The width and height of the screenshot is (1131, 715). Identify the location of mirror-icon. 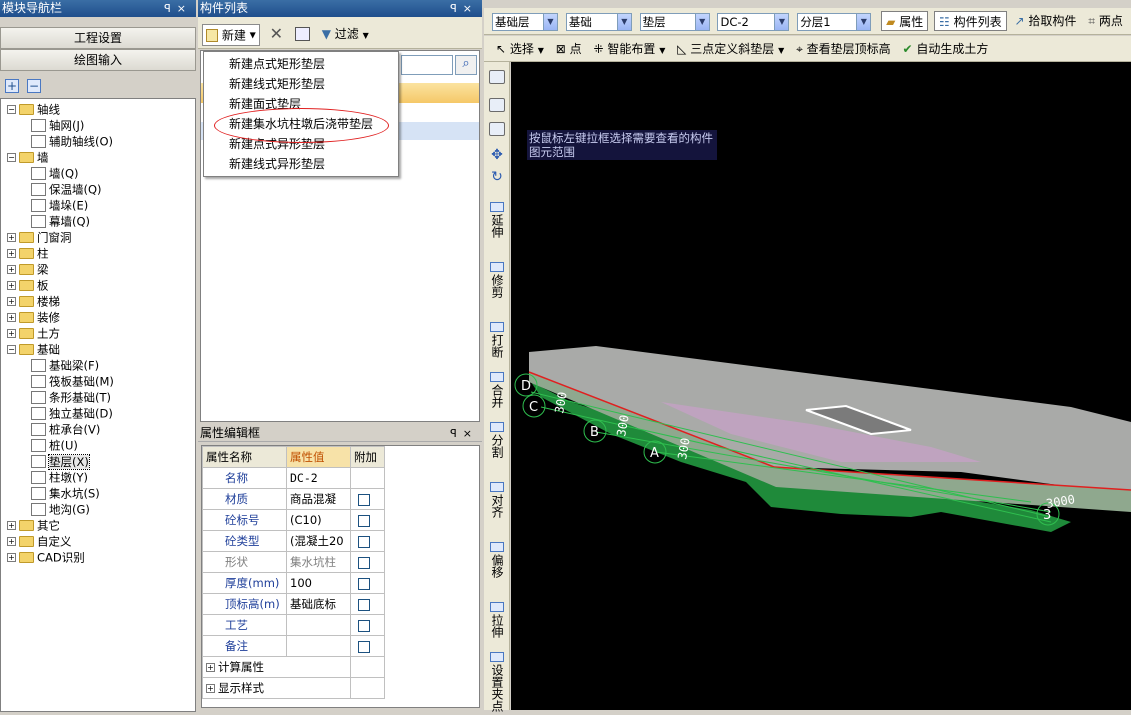
(497, 130).